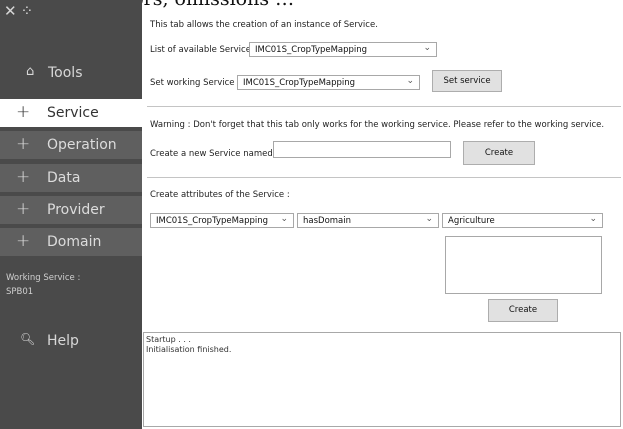 This screenshot has height=429, width=623. I want to click on tools-header: ⌂ Tools, so click(71, 74).